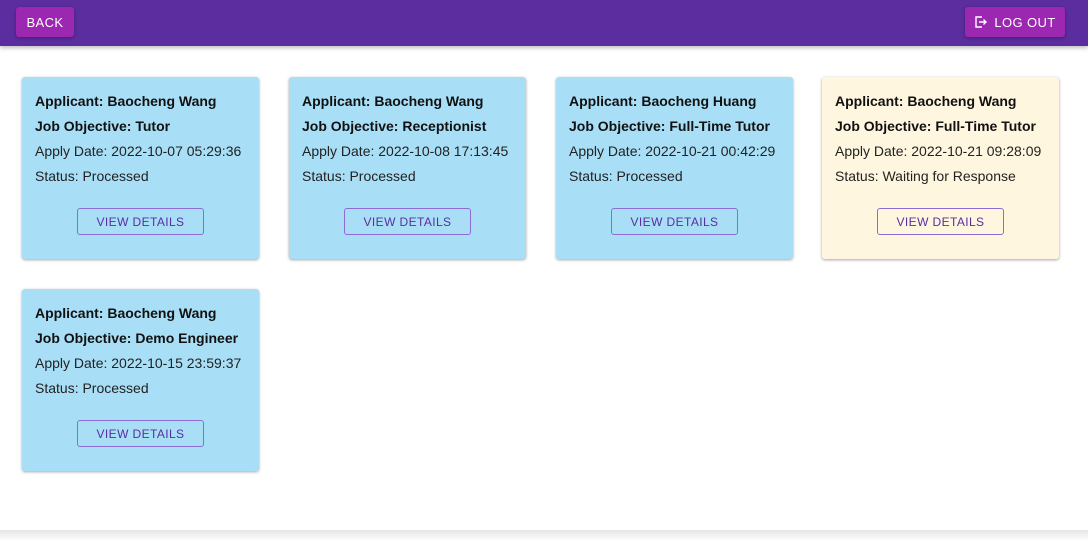  I want to click on footer-divider, so click(544, 535).